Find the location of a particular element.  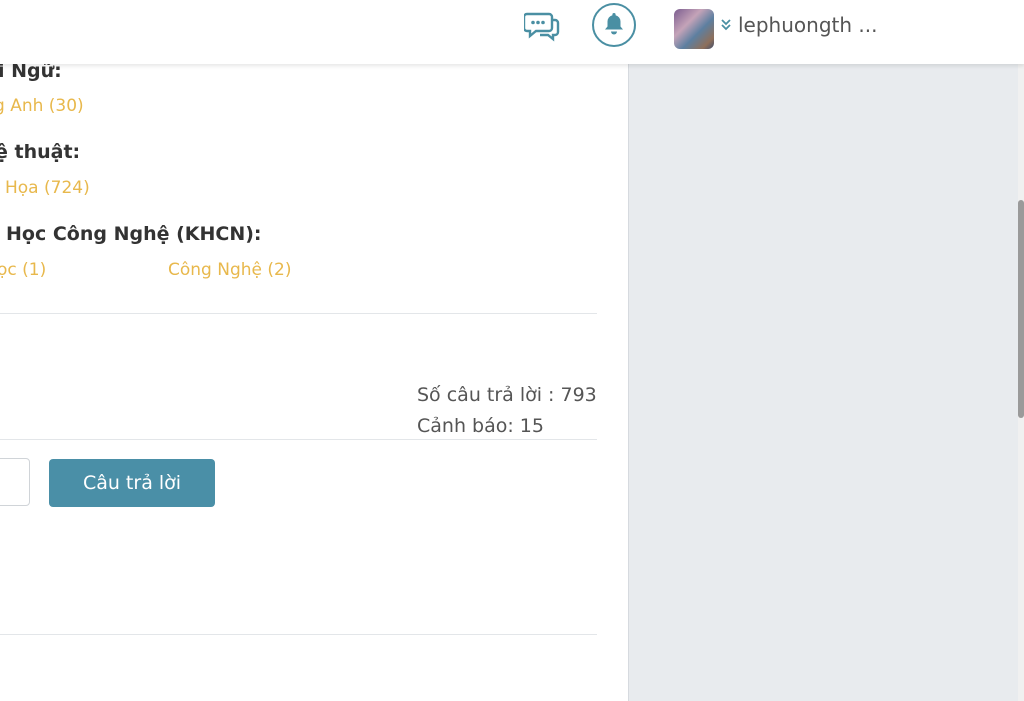

scrollbar-thumb is located at coordinates (1021, 309).